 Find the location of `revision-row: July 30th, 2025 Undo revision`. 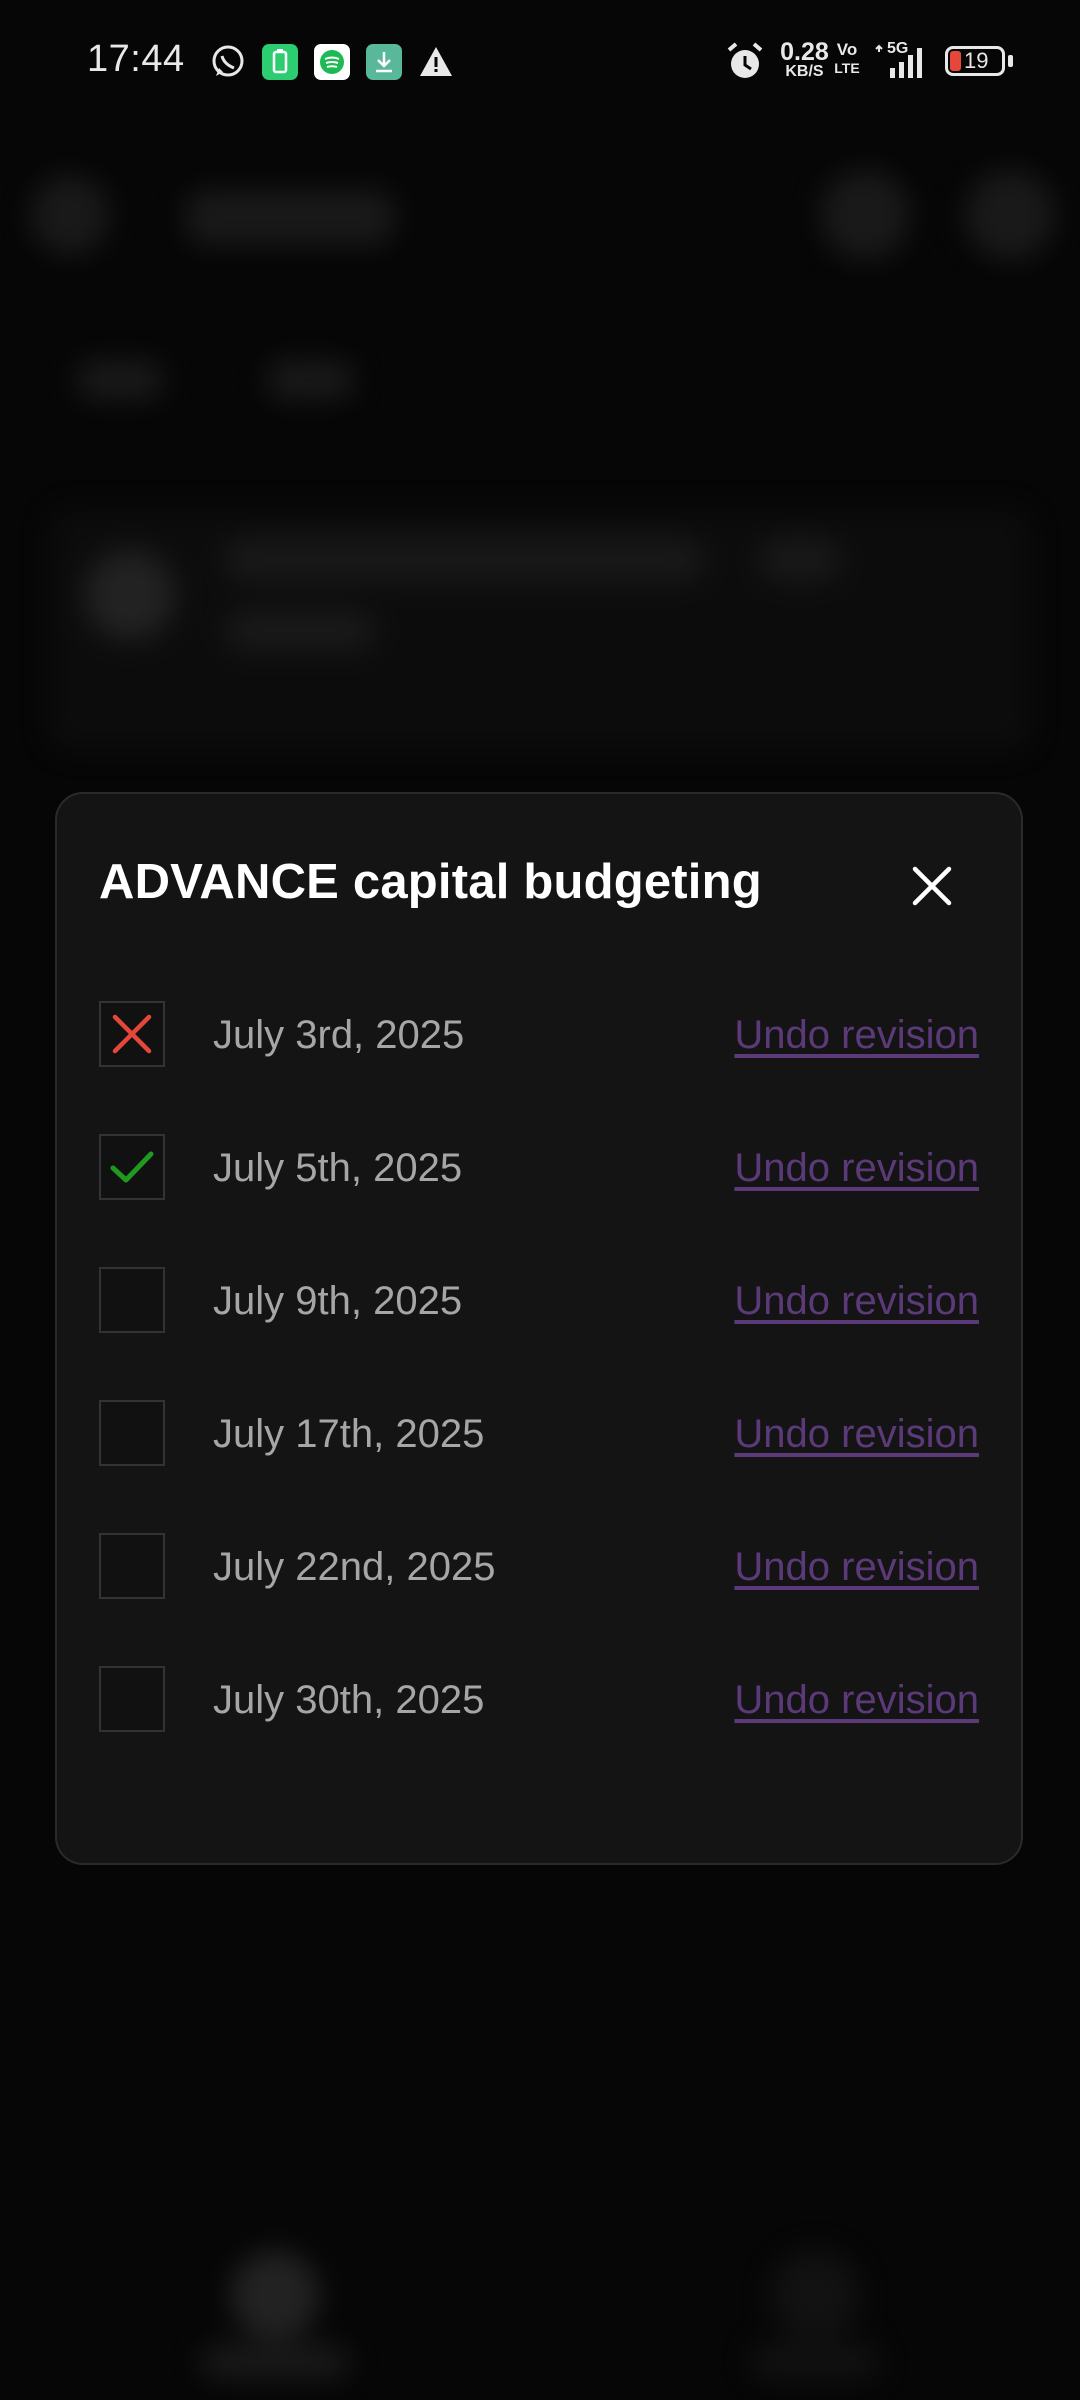

revision-row: July 30th, 2025 Undo revision is located at coordinates (539, 1699).